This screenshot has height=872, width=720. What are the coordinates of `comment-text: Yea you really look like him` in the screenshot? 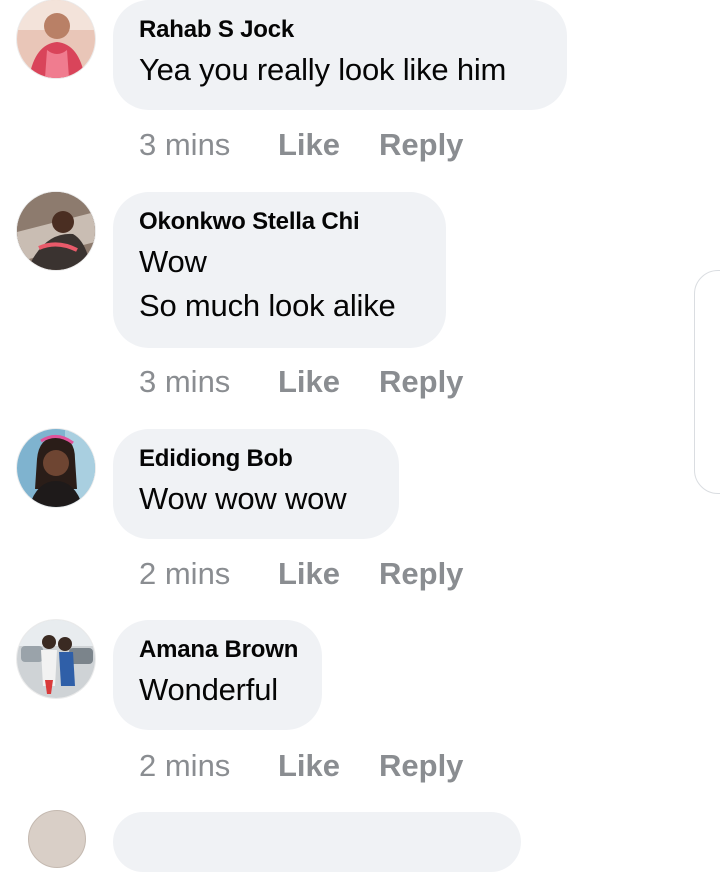 It's located at (323, 69).